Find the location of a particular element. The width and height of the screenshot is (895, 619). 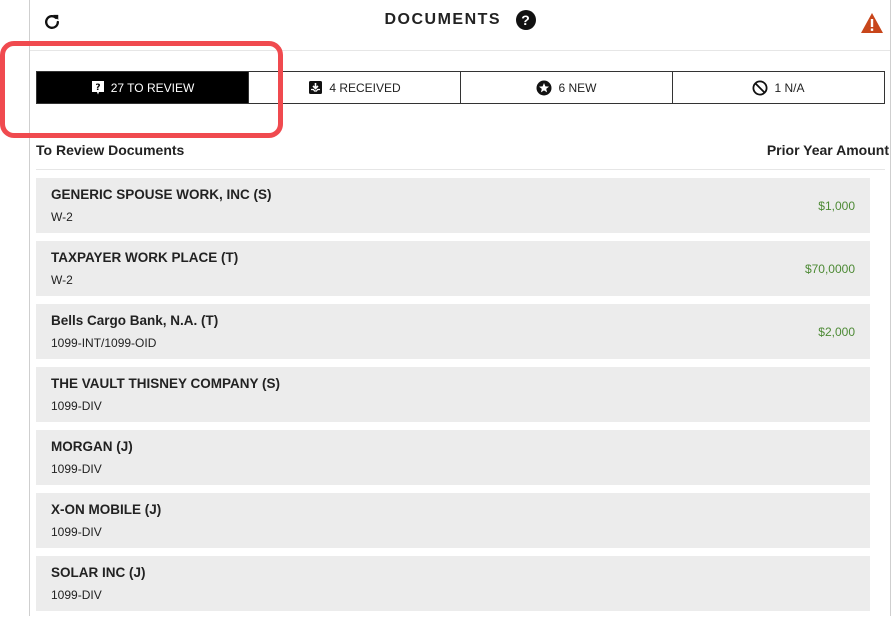

list-item: X-ON MOBILE (J) 1099-DIV is located at coordinates (453, 520).